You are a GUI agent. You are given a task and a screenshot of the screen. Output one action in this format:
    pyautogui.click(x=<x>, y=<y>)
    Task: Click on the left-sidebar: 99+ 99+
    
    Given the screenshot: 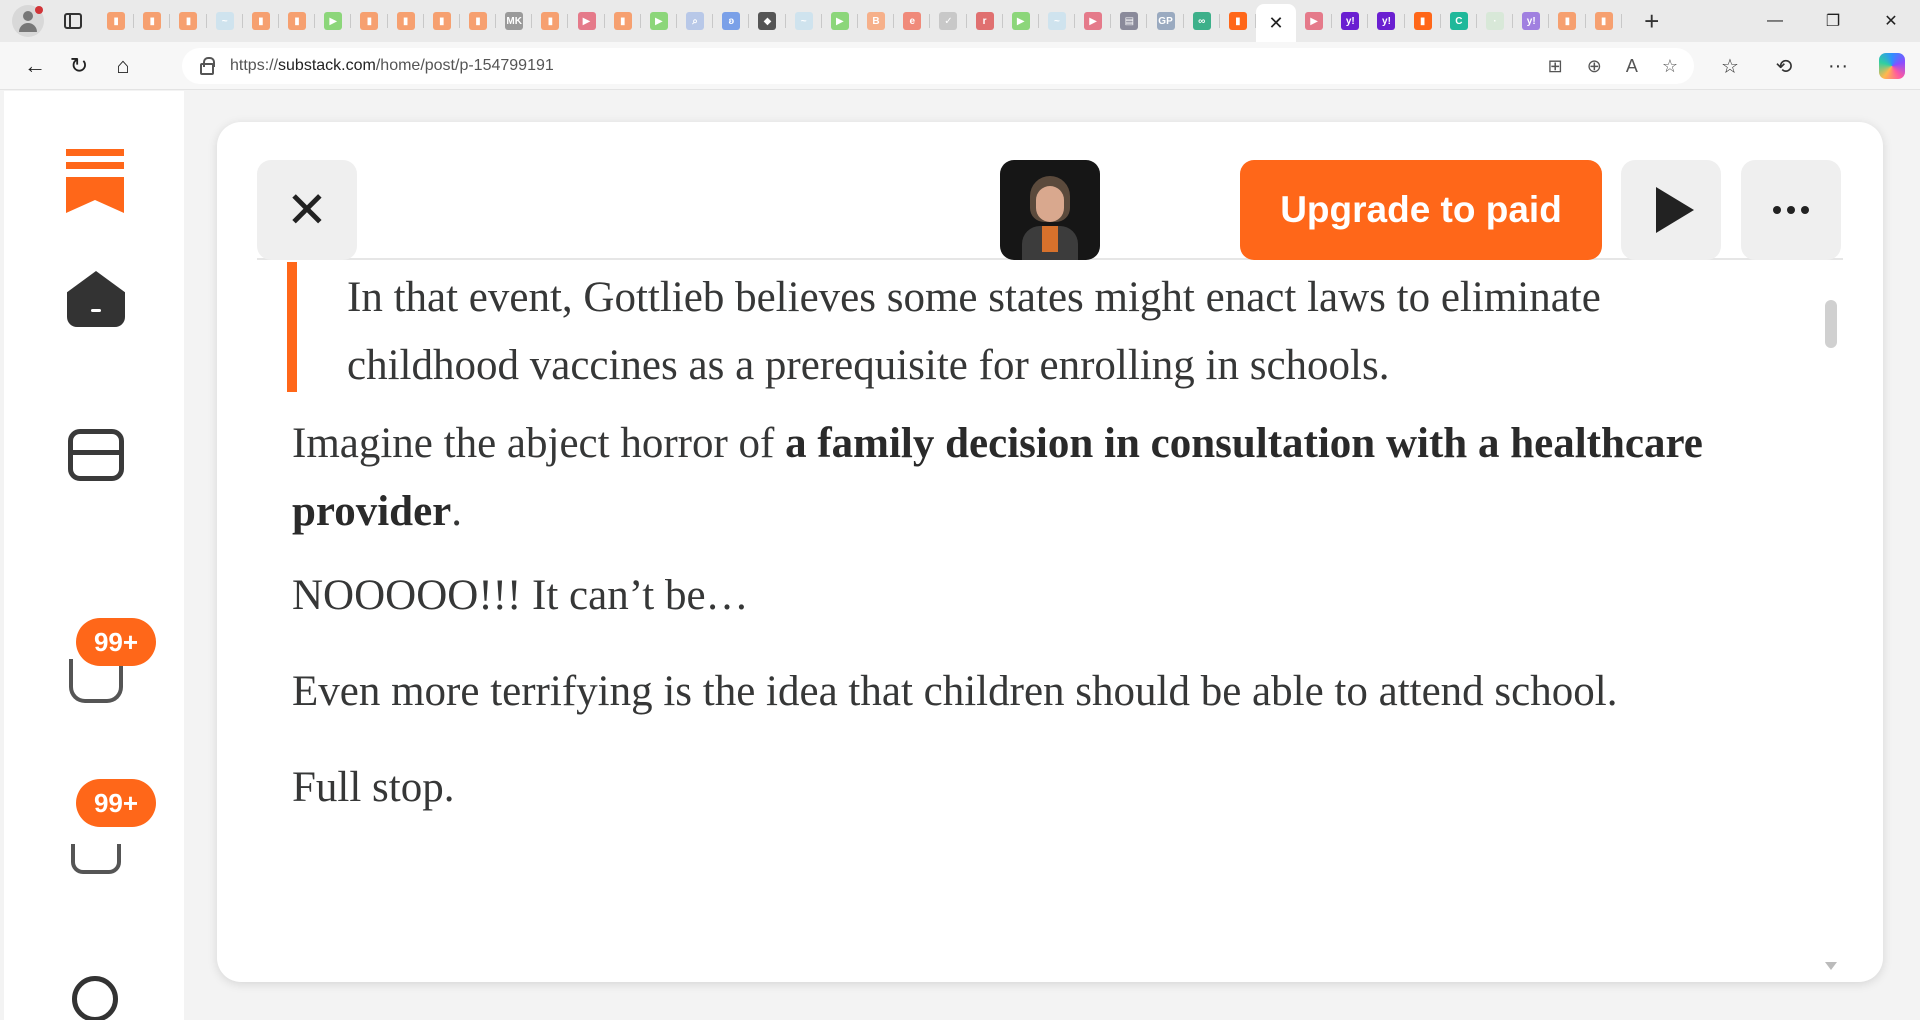 What is the action you would take?
    pyautogui.click(x=94, y=555)
    